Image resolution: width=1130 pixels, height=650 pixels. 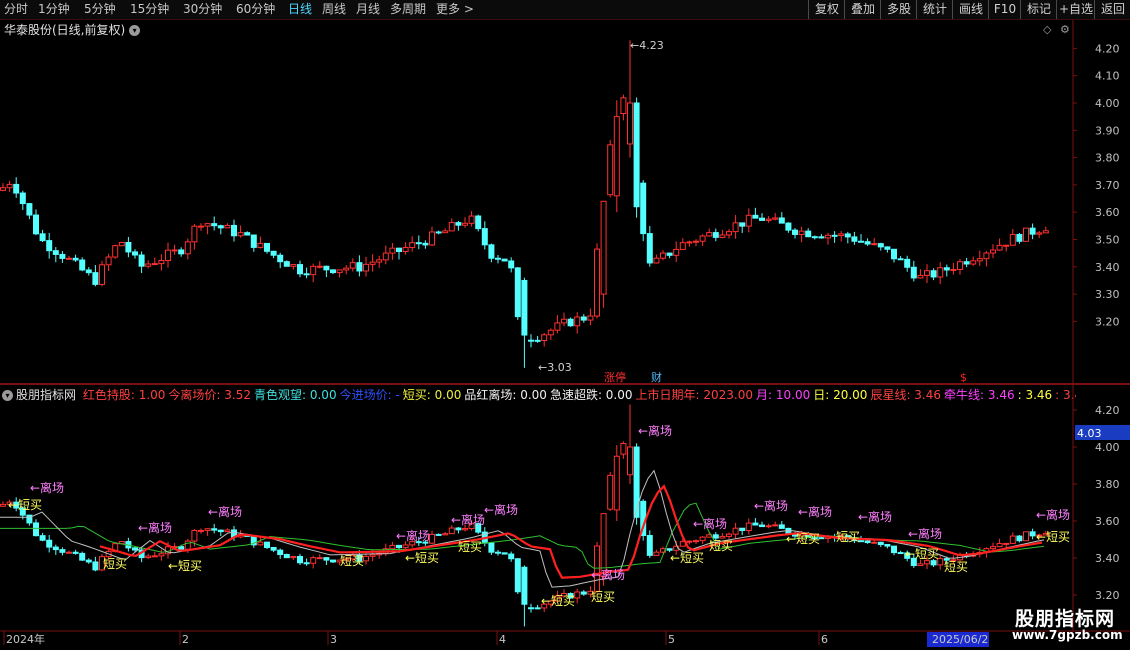 What do you see at coordinates (1107, 521) in the screenshot?
I see `indicator-axis-label: 3.60` at bounding box center [1107, 521].